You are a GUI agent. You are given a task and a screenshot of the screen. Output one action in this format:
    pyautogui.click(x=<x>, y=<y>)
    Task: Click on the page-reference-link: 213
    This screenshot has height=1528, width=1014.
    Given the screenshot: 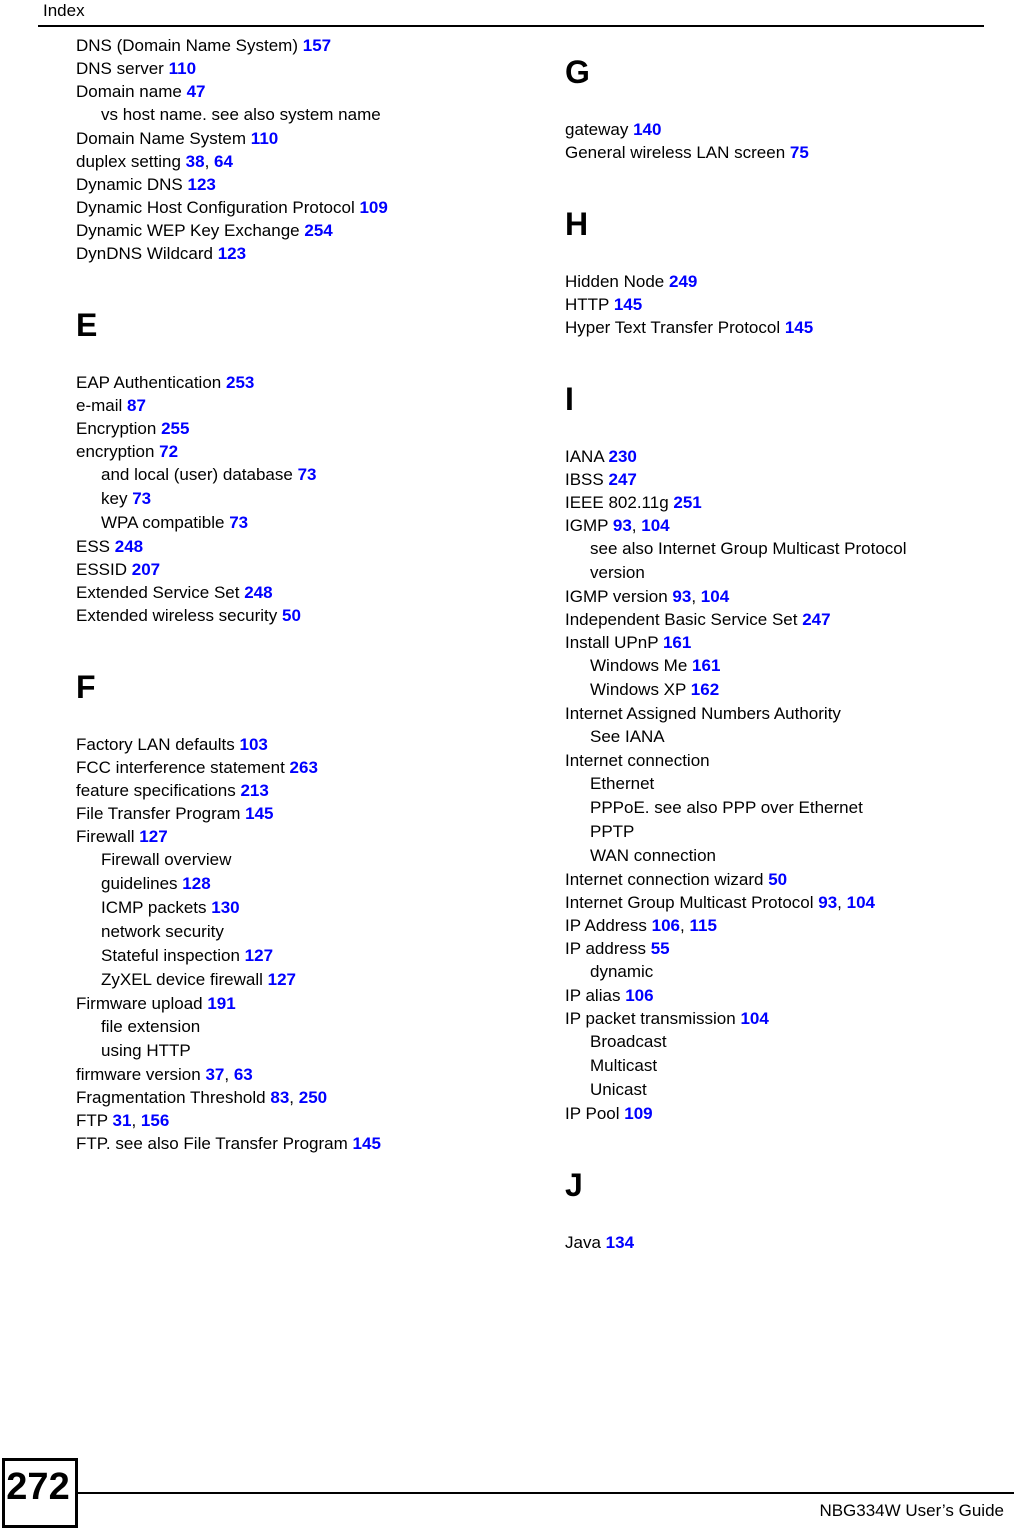 What is the action you would take?
    pyautogui.click(x=254, y=790)
    